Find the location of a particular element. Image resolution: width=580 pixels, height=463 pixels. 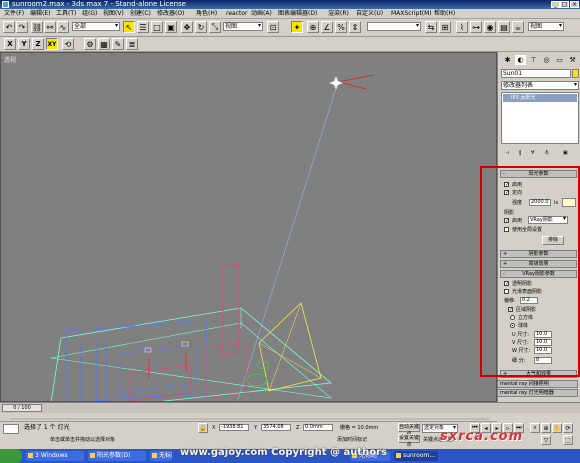

task-windows: 3 Windows is located at coordinates (55, 456).